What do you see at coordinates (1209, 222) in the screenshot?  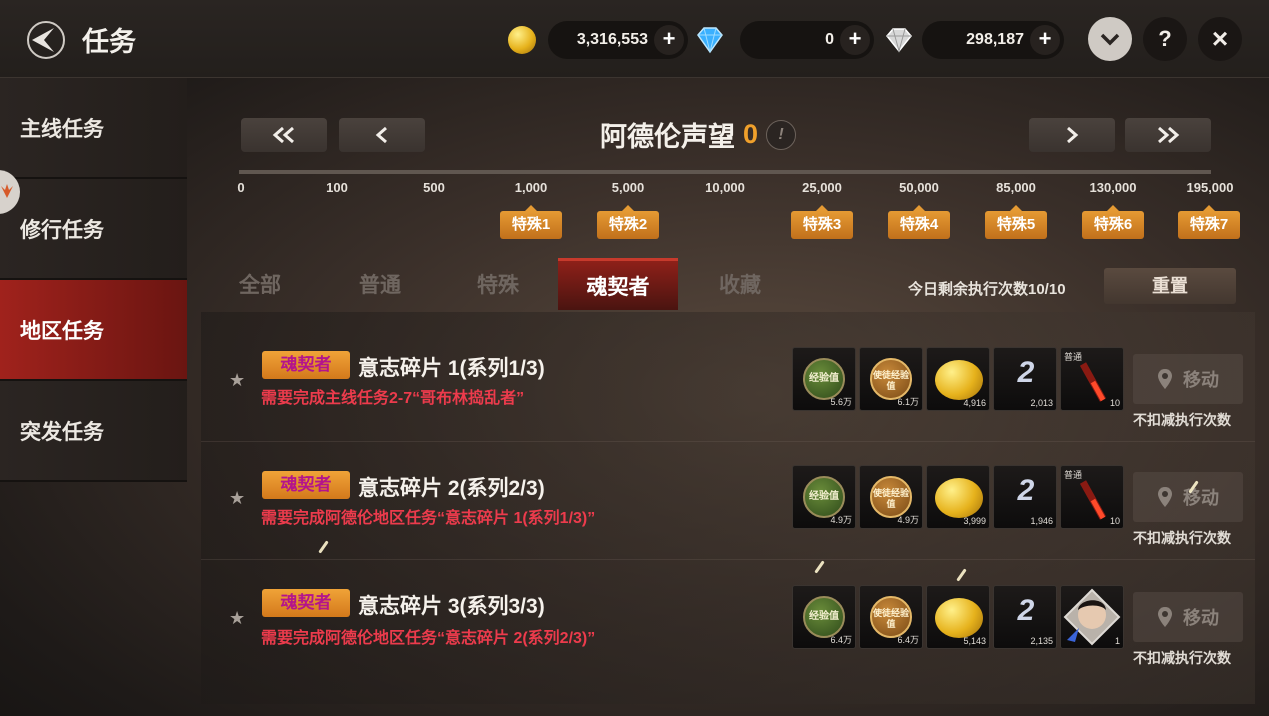 I see `special-reward-marker: 特殊7` at bounding box center [1209, 222].